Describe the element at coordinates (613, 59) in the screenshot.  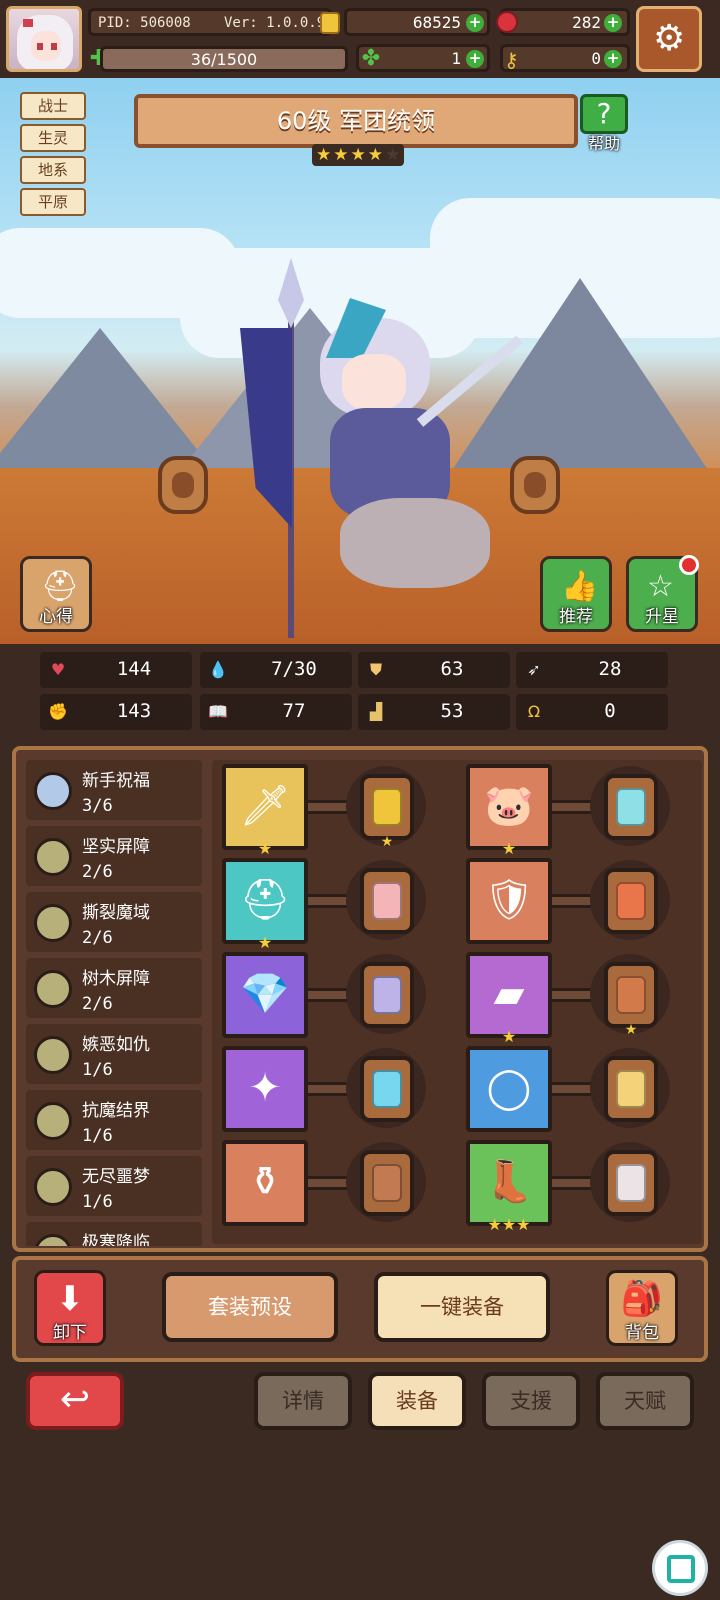
I see `add-key-button: +` at that location.